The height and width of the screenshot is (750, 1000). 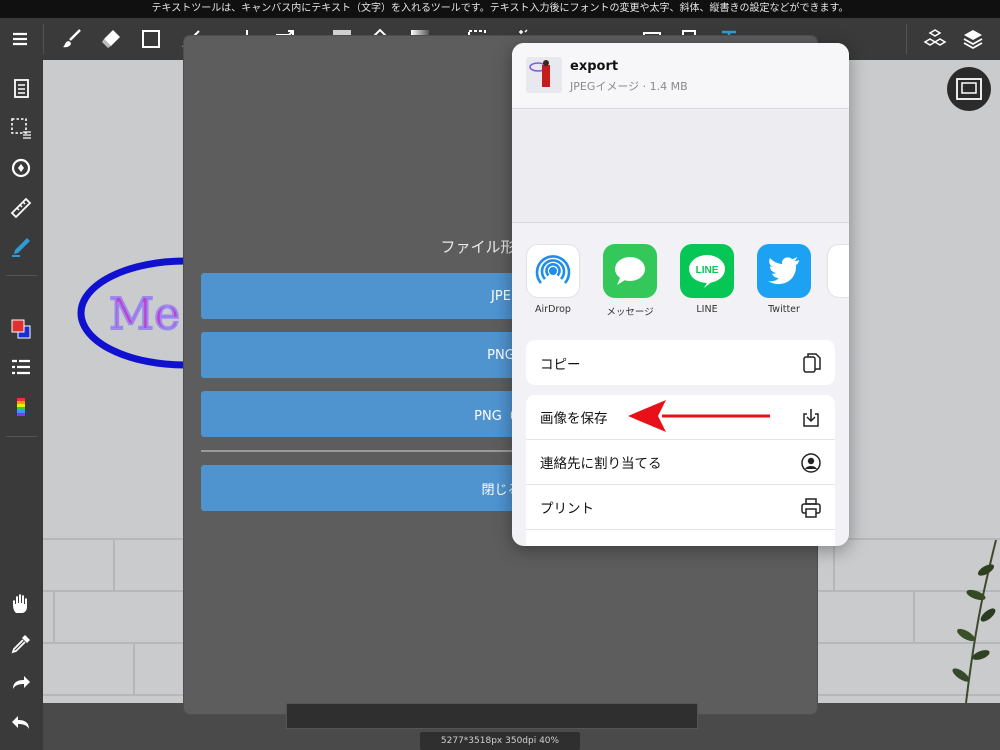 What do you see at coordinates (811, 418) in the screenshot?
I see `save-image-icon` at bounding box center [811, 418].